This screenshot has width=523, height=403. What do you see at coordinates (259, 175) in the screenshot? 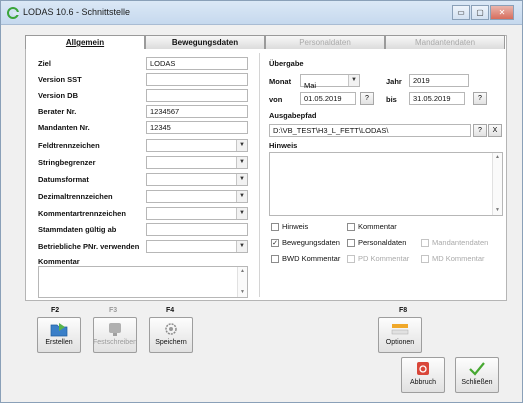
I see `column-divider` at bounding box center [259, 175].